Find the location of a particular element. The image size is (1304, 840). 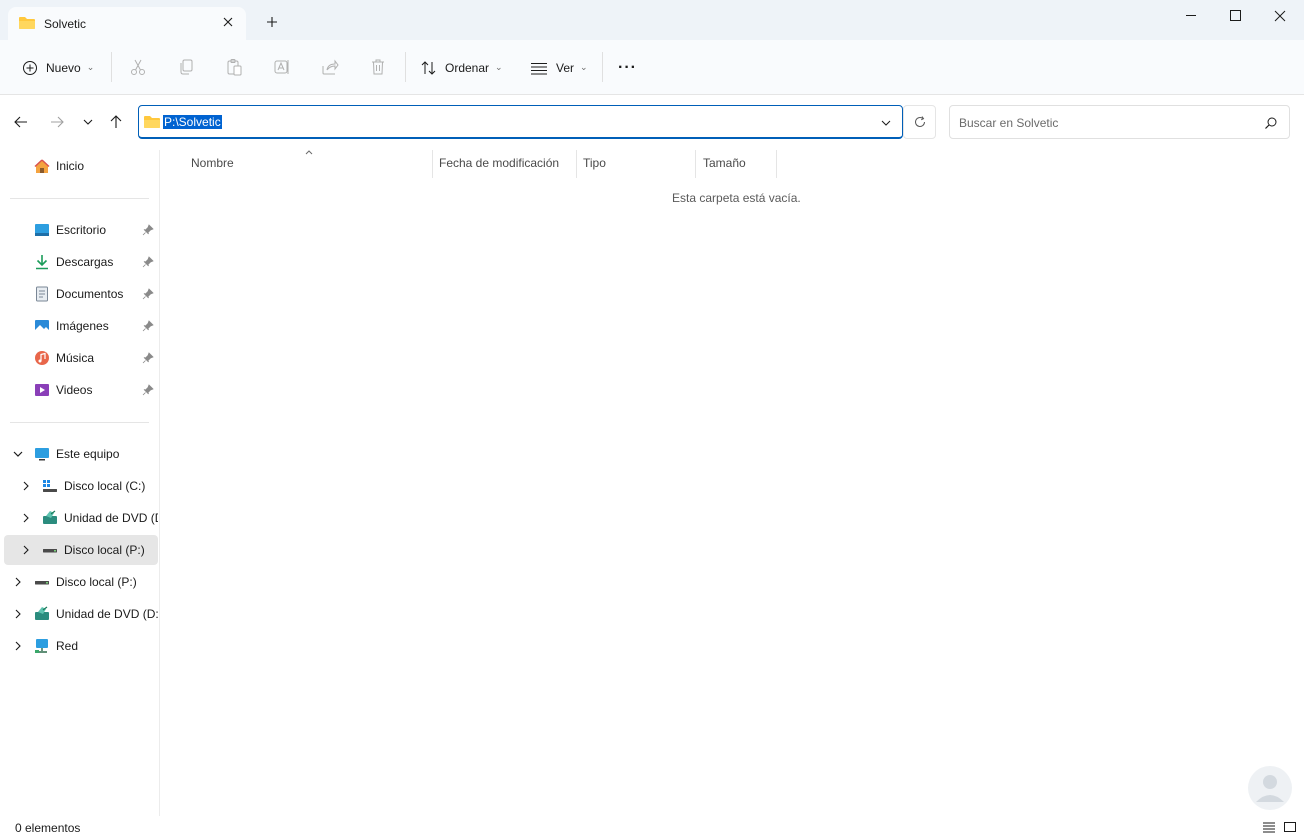

network-icon is located at coordinates (41, 646).